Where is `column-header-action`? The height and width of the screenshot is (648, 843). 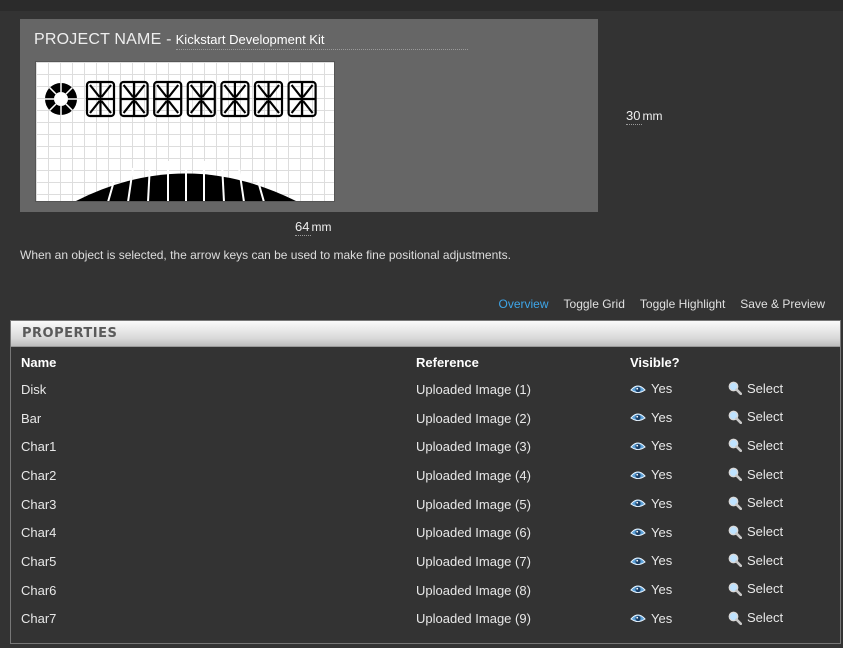
column-header-action is located at coordinates (785, 361).